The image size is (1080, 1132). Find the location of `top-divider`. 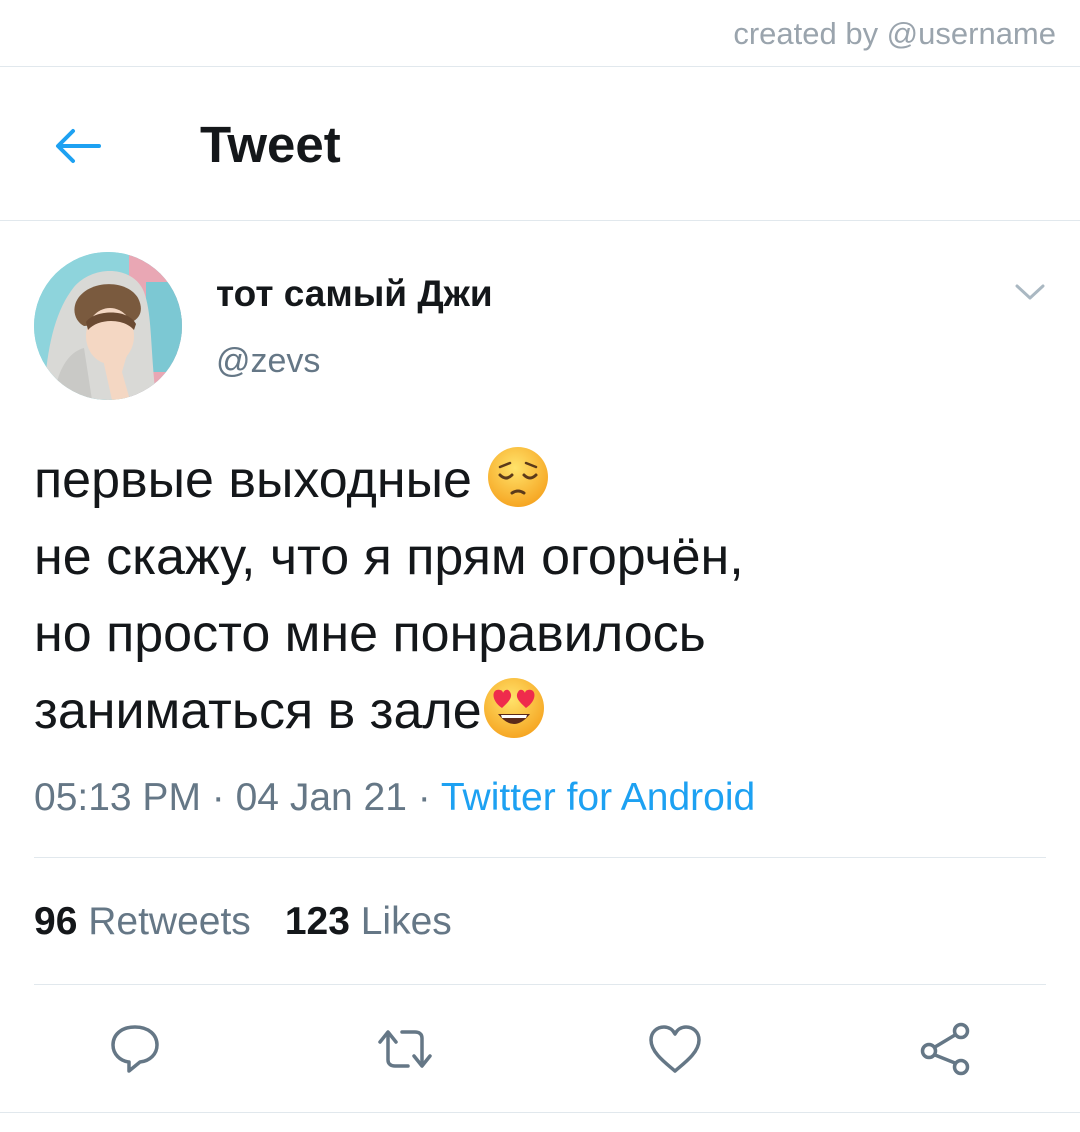

top-divider is located at coordinates (540, 66).